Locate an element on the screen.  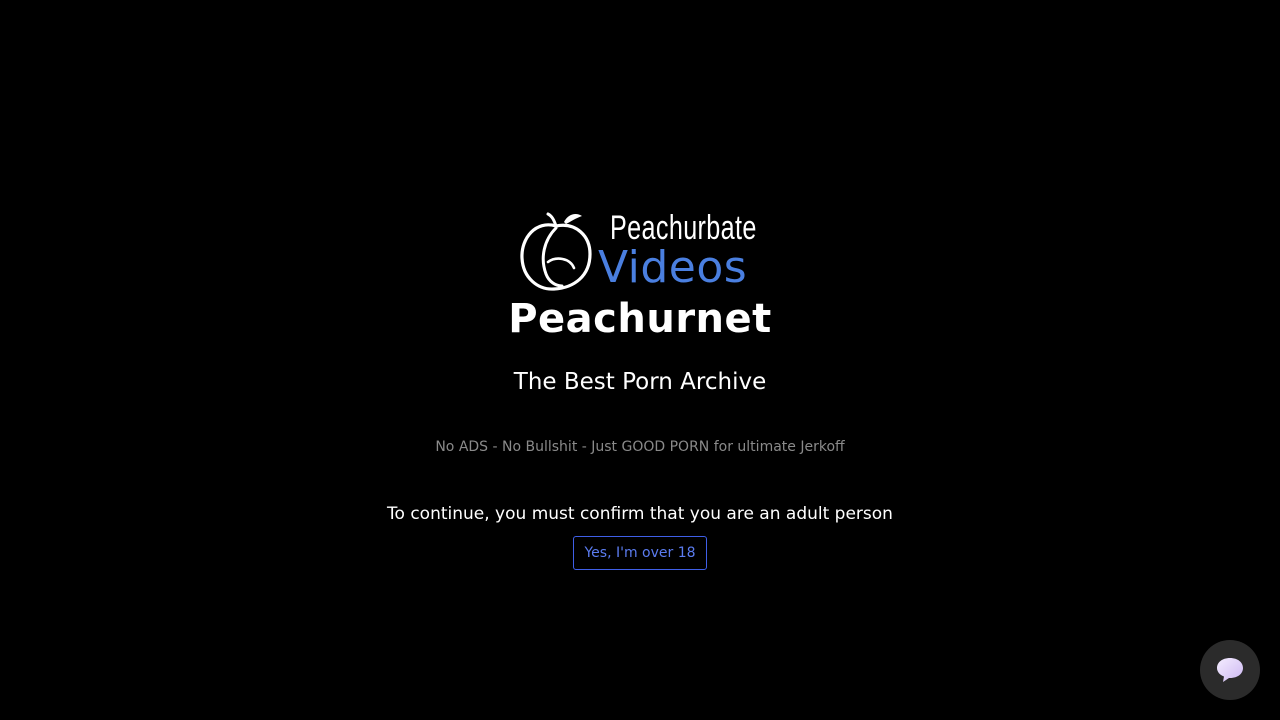
chat-bubble-icon is located at coordinates (1230, 670).